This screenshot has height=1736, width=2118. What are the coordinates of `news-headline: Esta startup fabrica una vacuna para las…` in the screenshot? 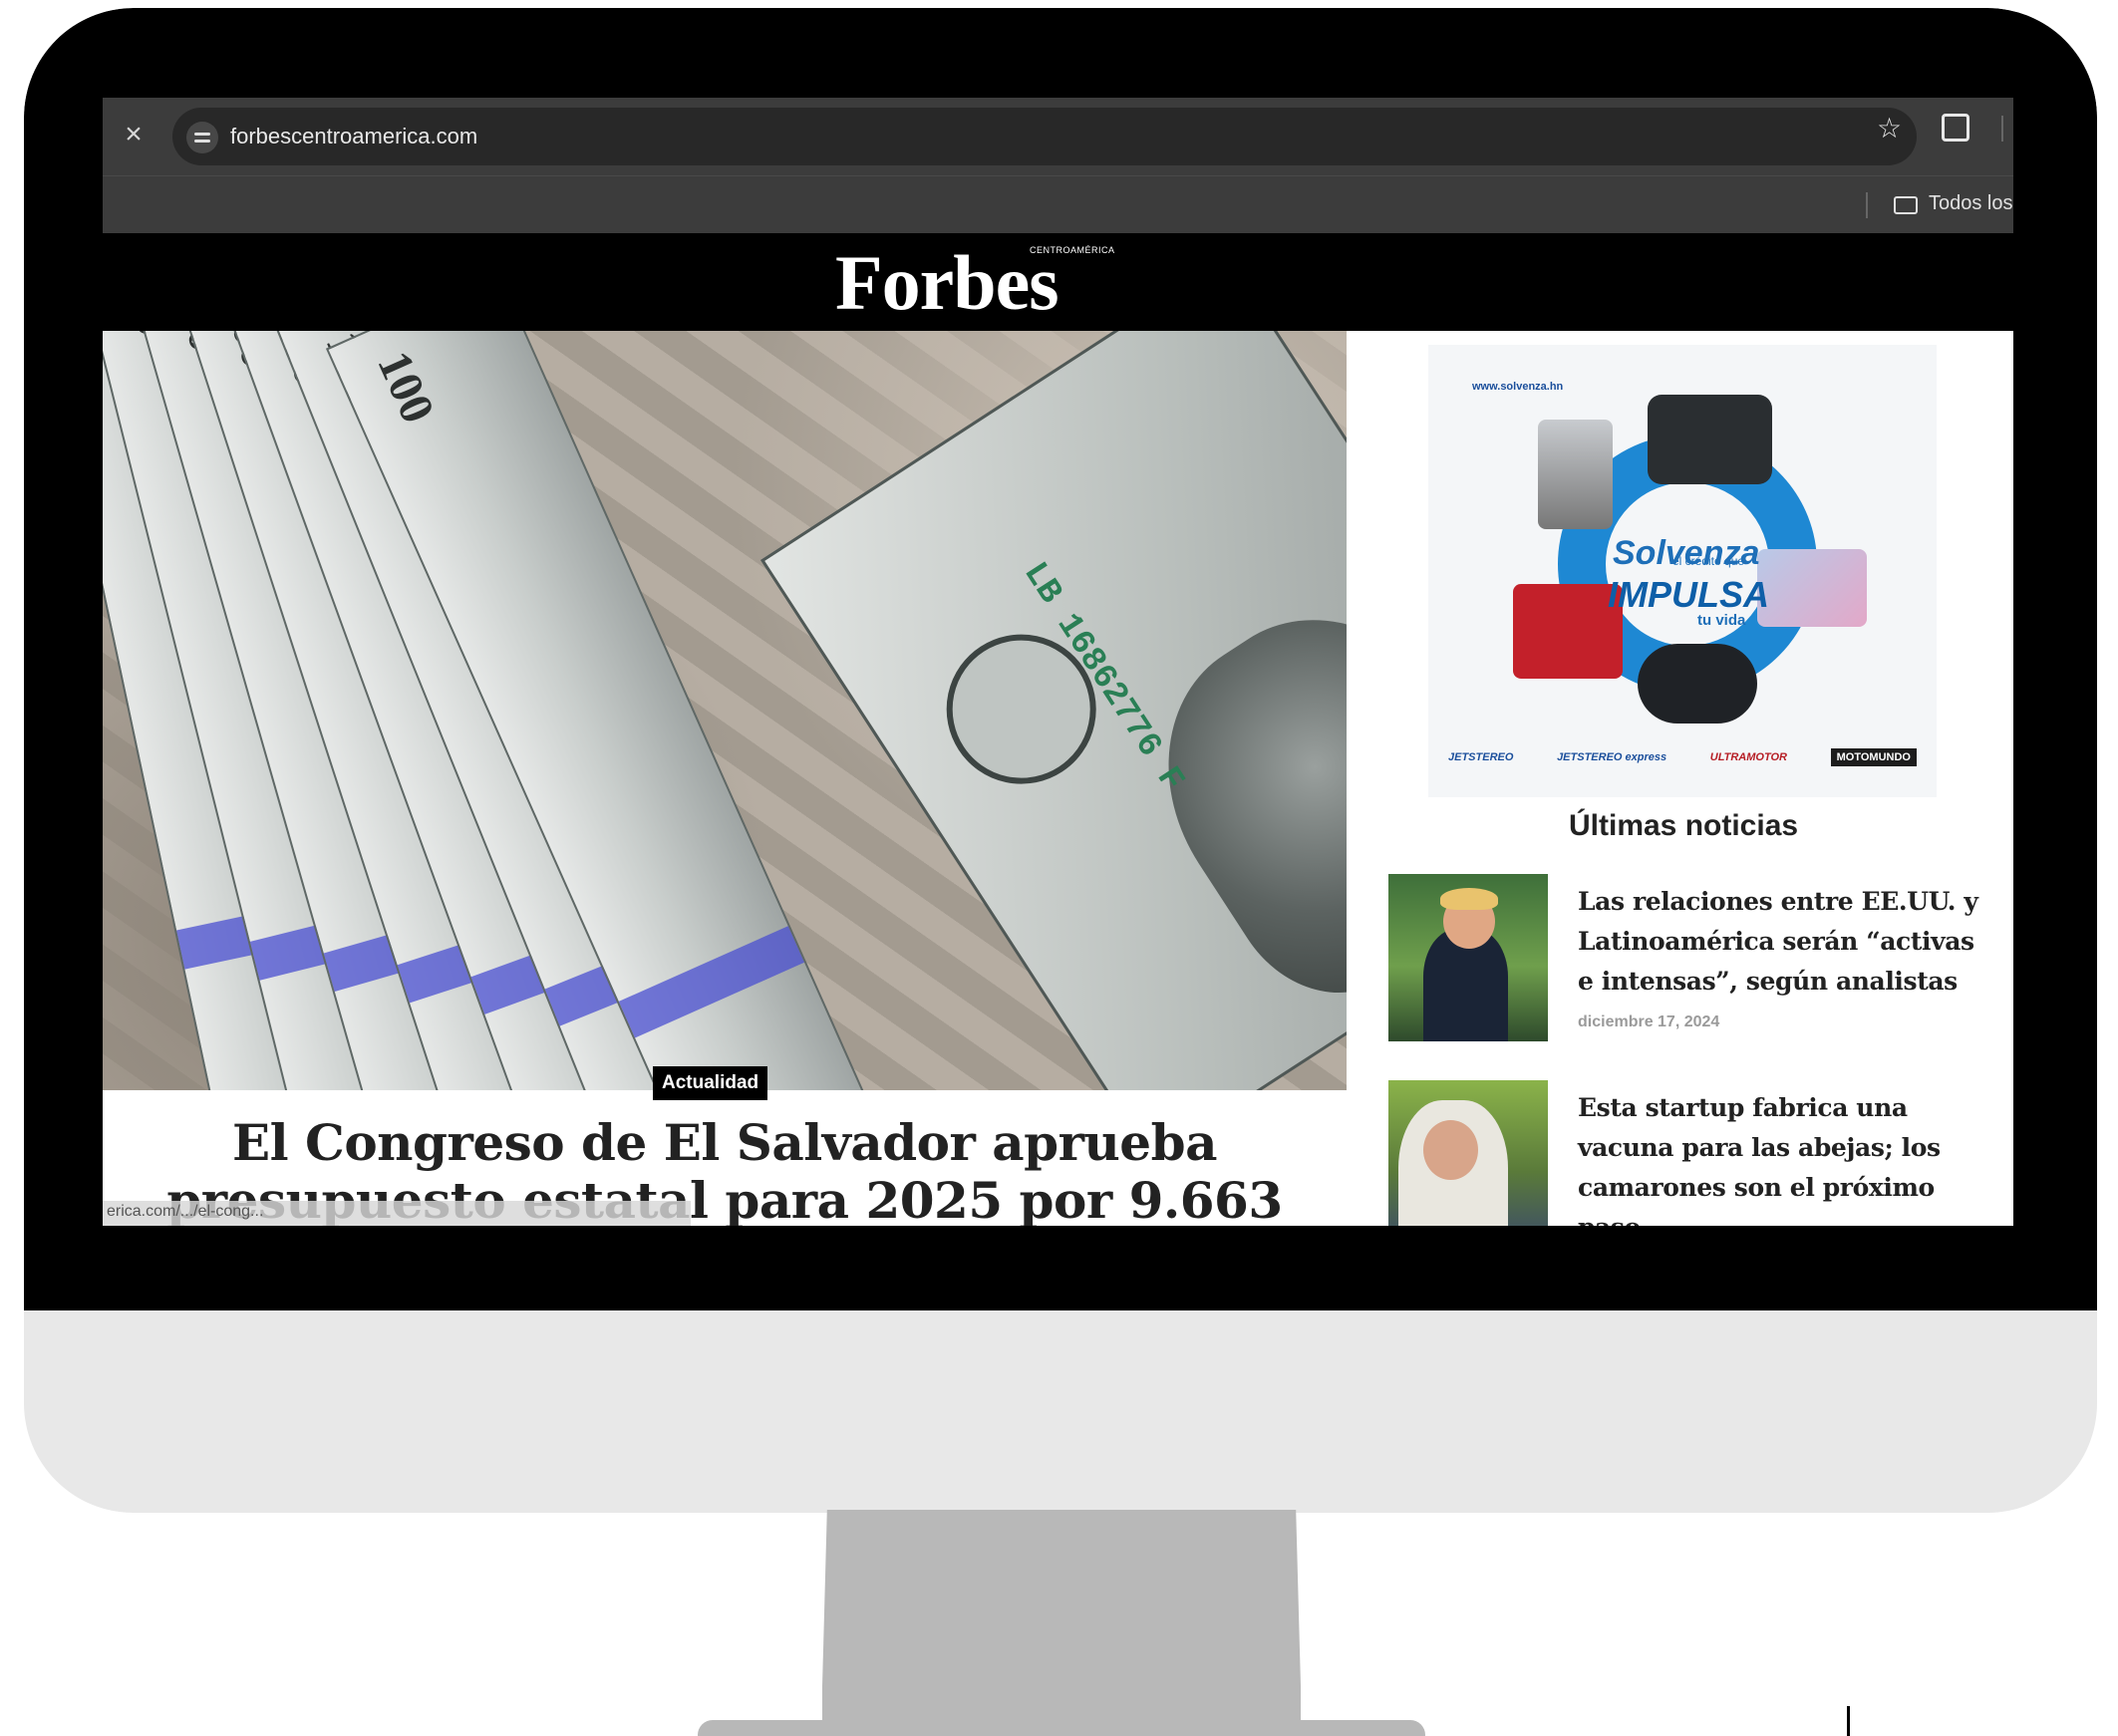 It's located at (1782, 1157).